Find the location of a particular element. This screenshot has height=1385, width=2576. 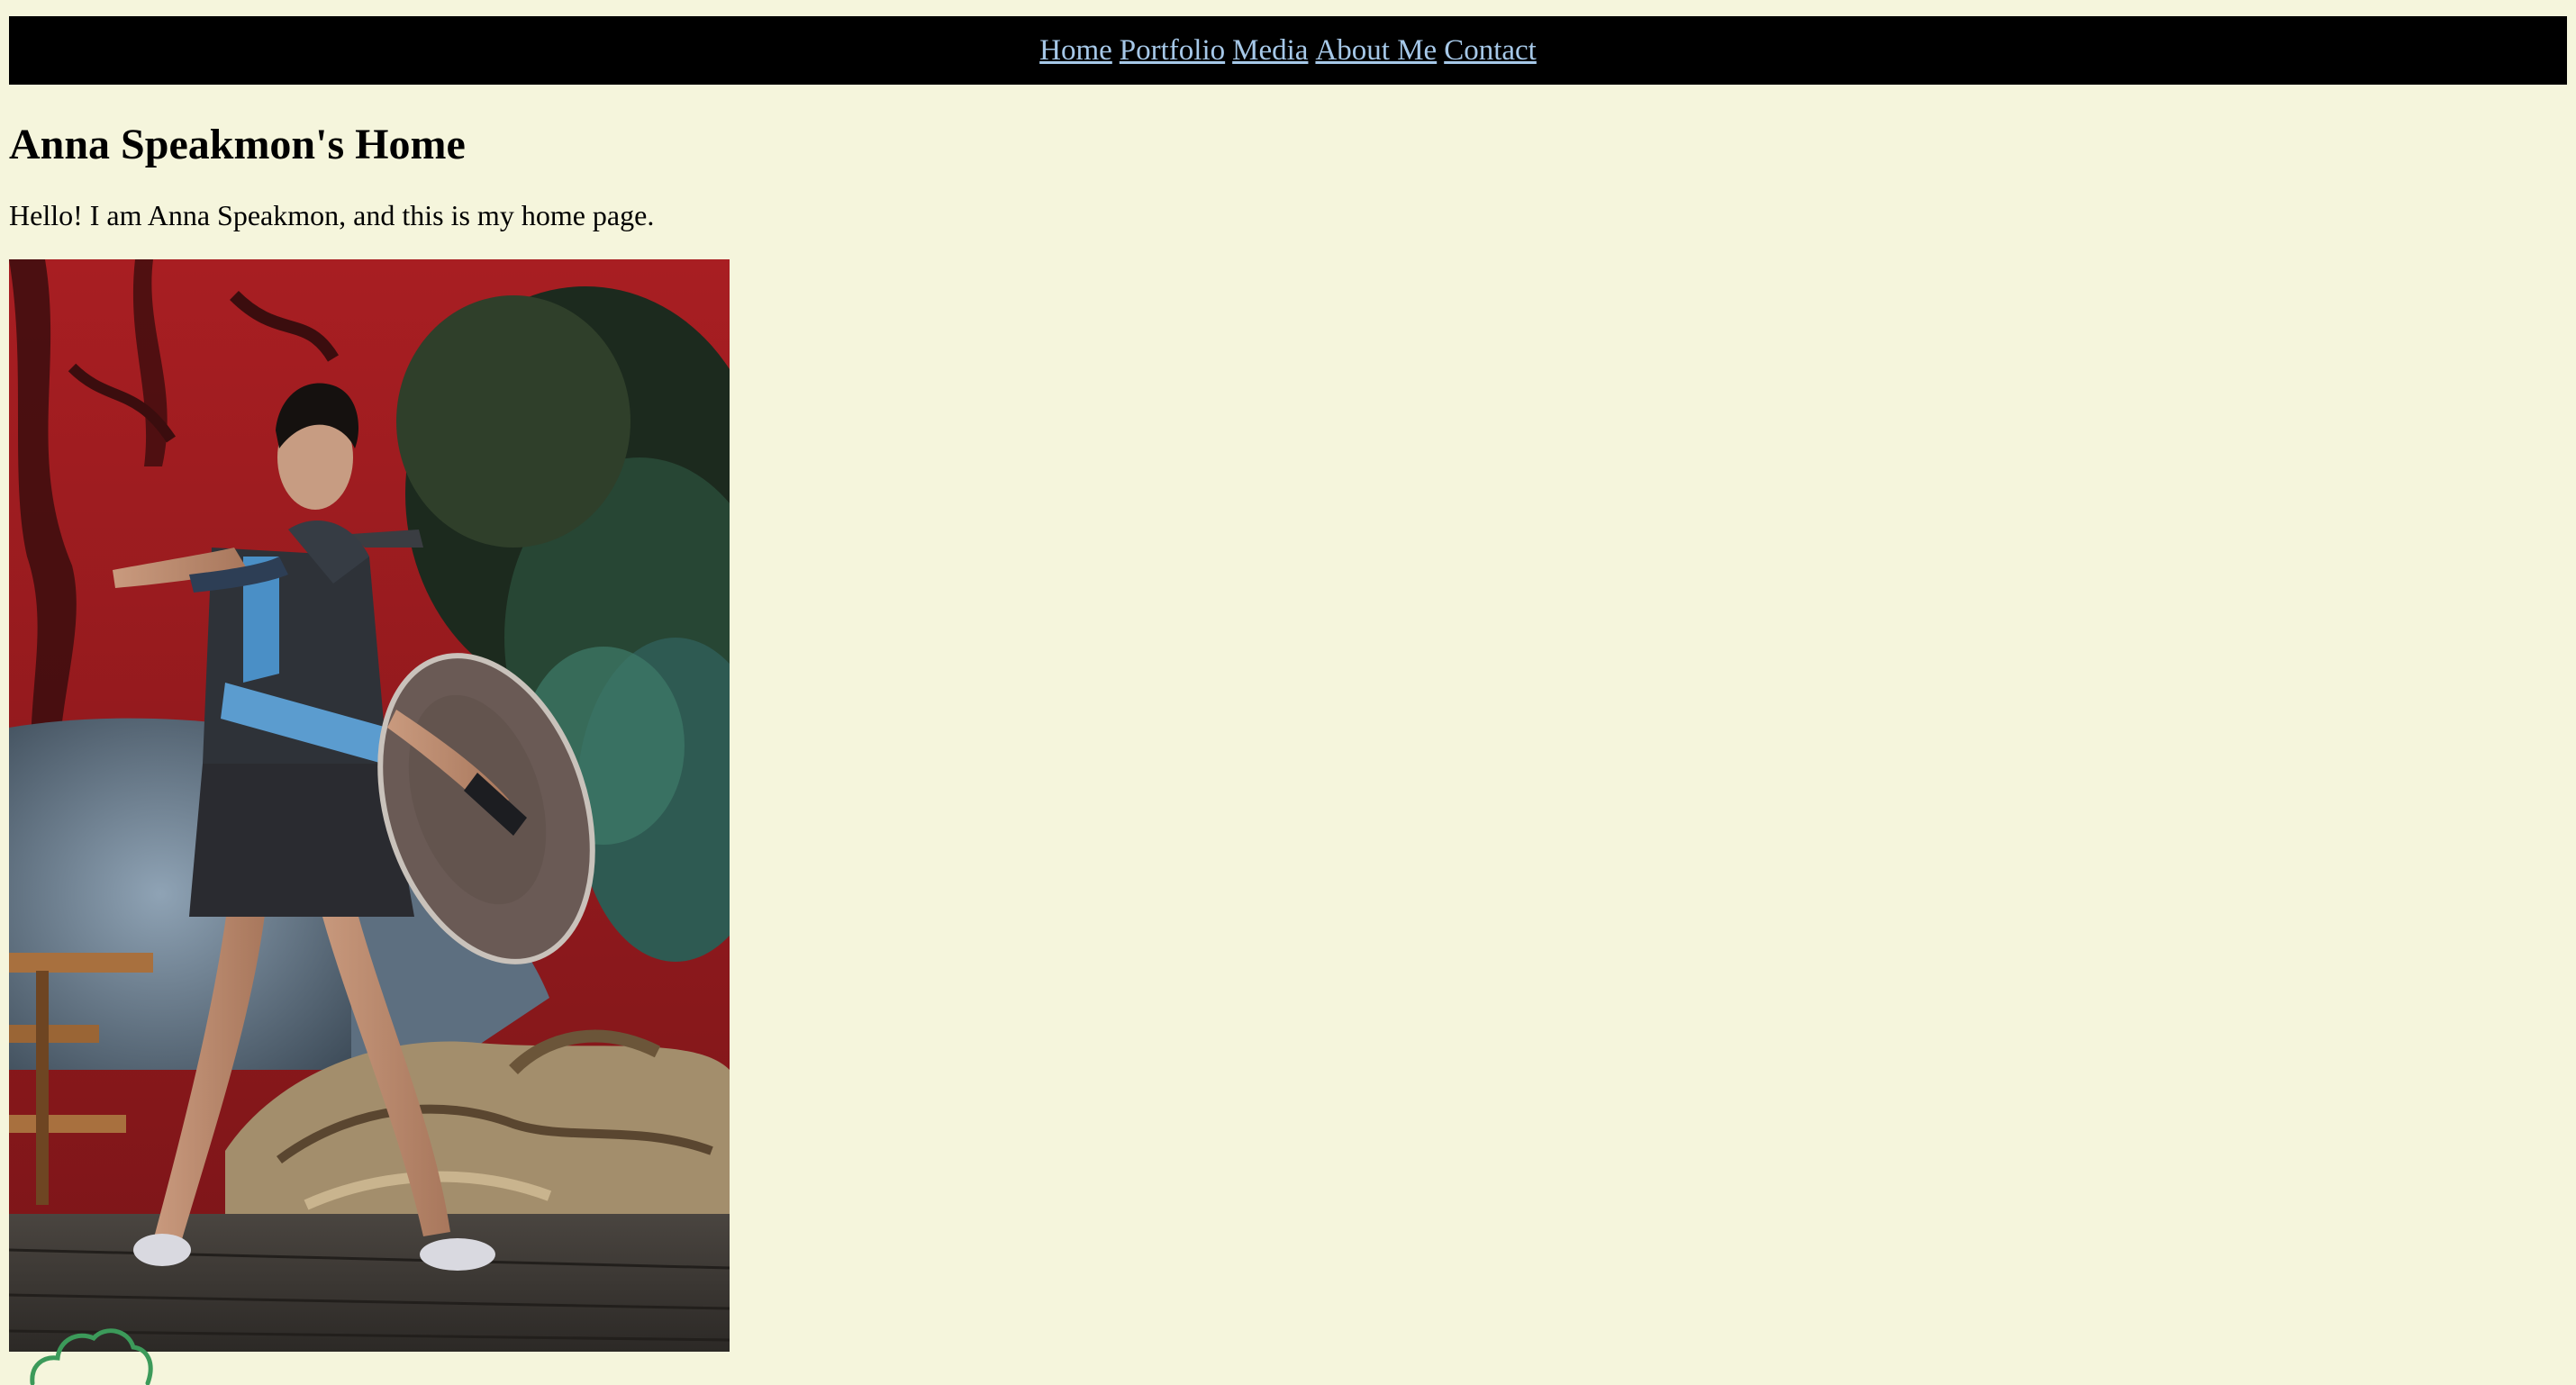

page-title: Anna Speakmon's Home is located at coordinates (237, 144).